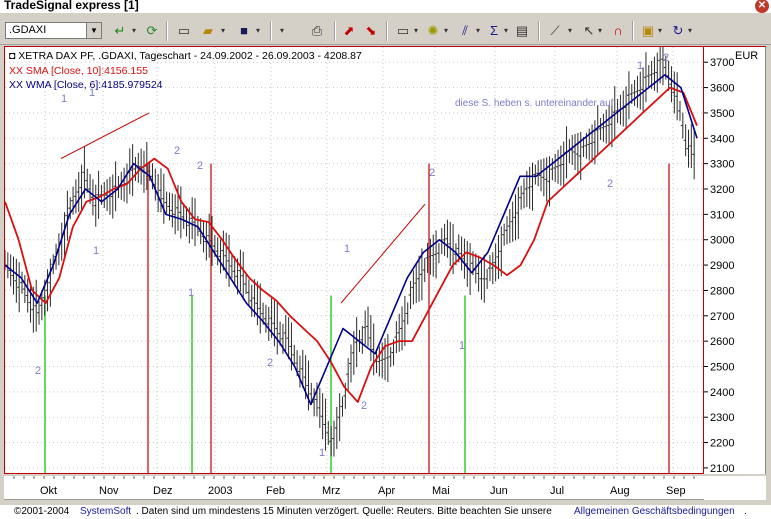 The image size is (771, 519). What do you see at coordinates (275, 491) in the screenshot?
I see `x-tick-label: Feb` at bounding box center [275, 491].